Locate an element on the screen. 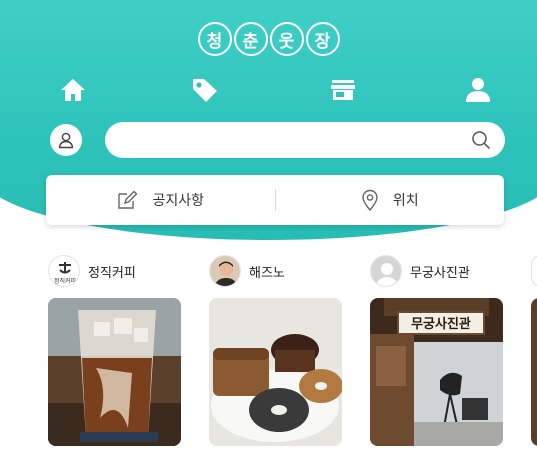 This screenshot has width=537, height=455. app-logo: 청 춘 웃 장 is located at coordinates (268, 39).